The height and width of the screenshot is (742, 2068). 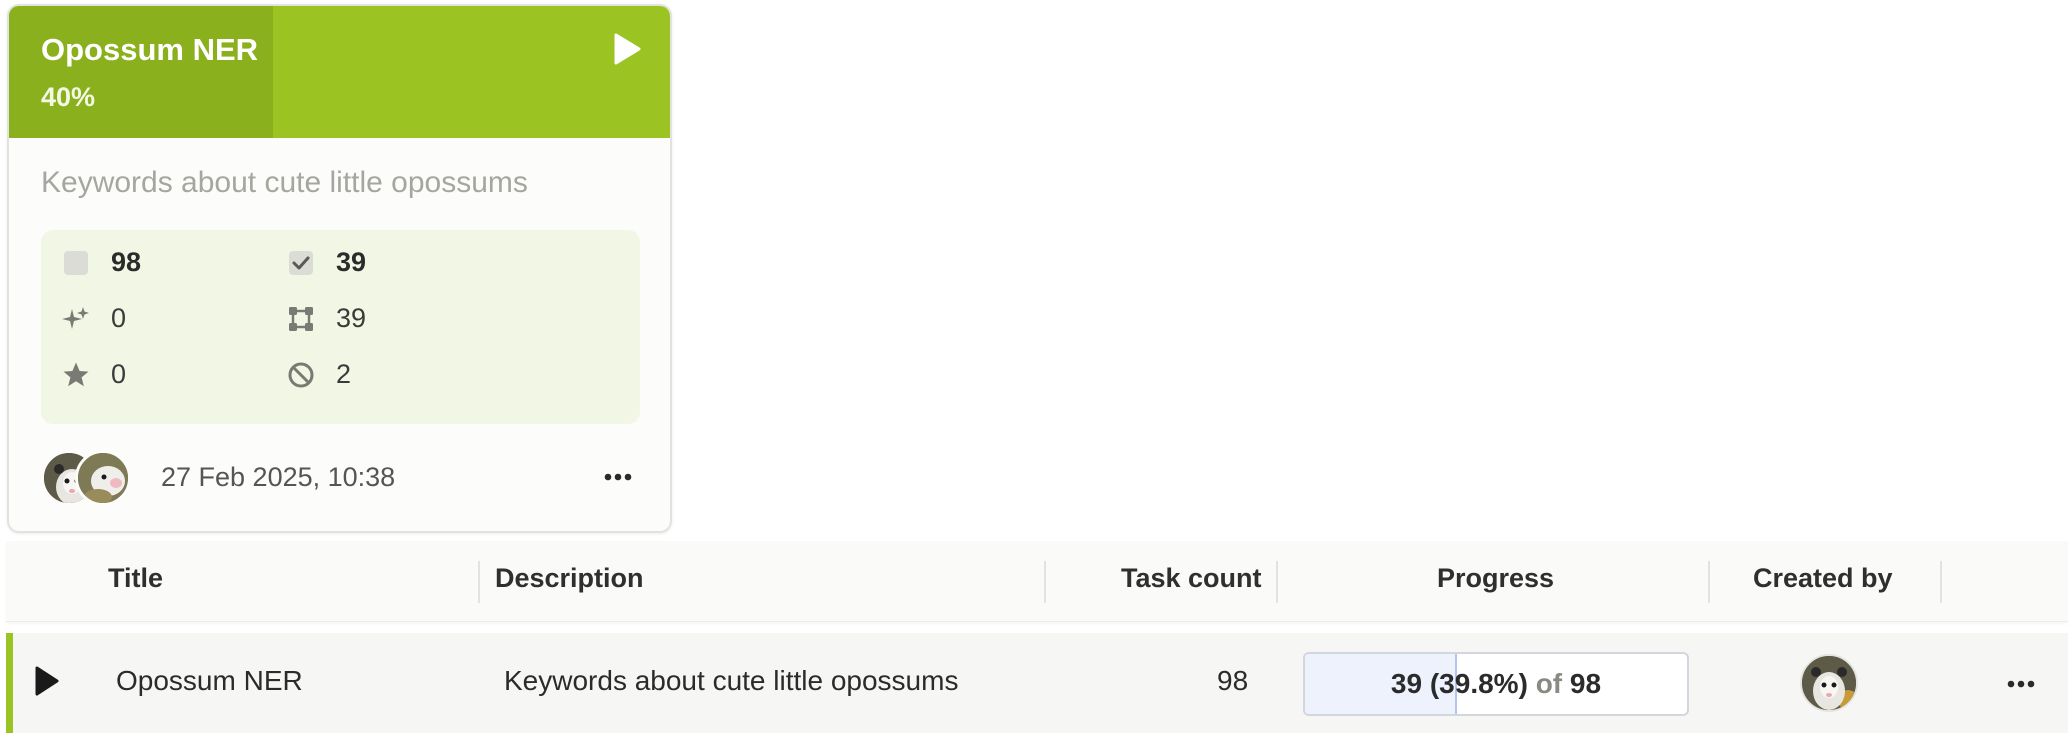 What do you see at coordinates (301, 319) in the screenshot?
I see `bounding-box-icon` at bounding box center [301, 319].